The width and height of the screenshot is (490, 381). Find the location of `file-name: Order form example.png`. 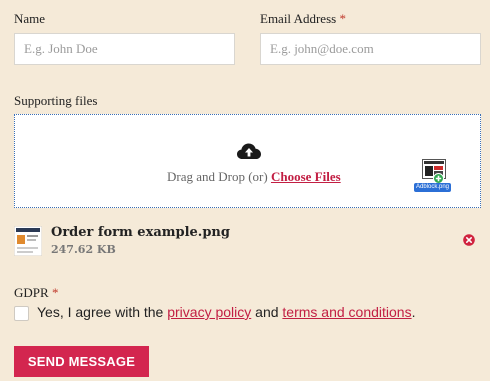

file-name: Order form example.png is located at coordinates (140, 232).